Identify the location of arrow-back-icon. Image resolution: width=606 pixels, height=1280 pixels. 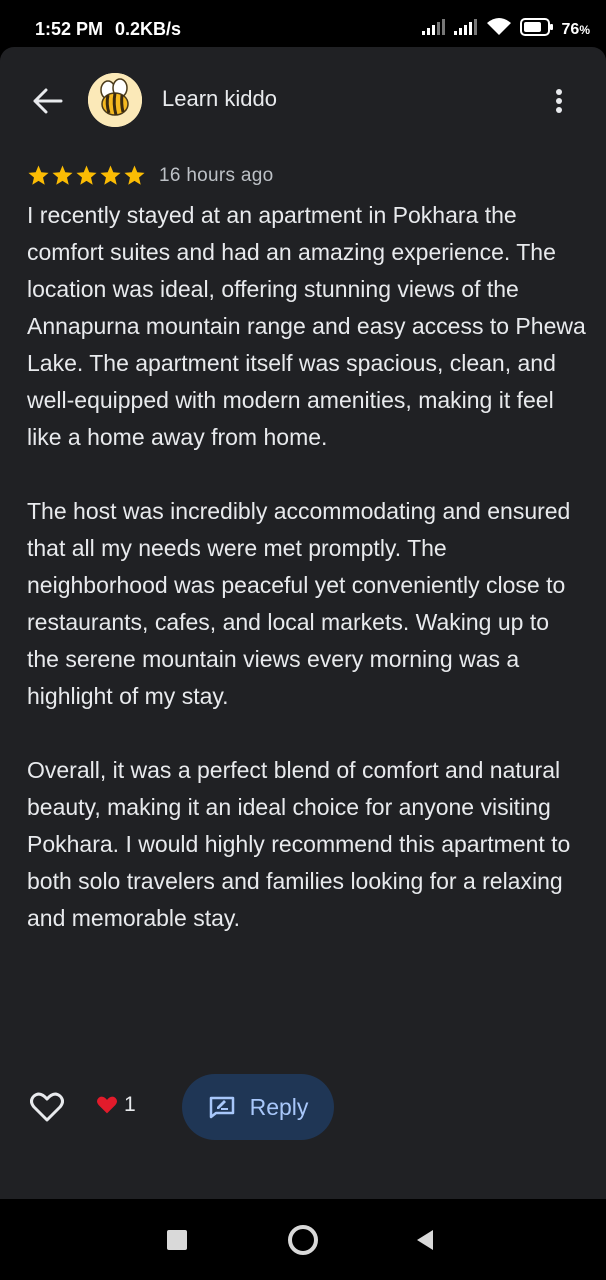
(48, 101).